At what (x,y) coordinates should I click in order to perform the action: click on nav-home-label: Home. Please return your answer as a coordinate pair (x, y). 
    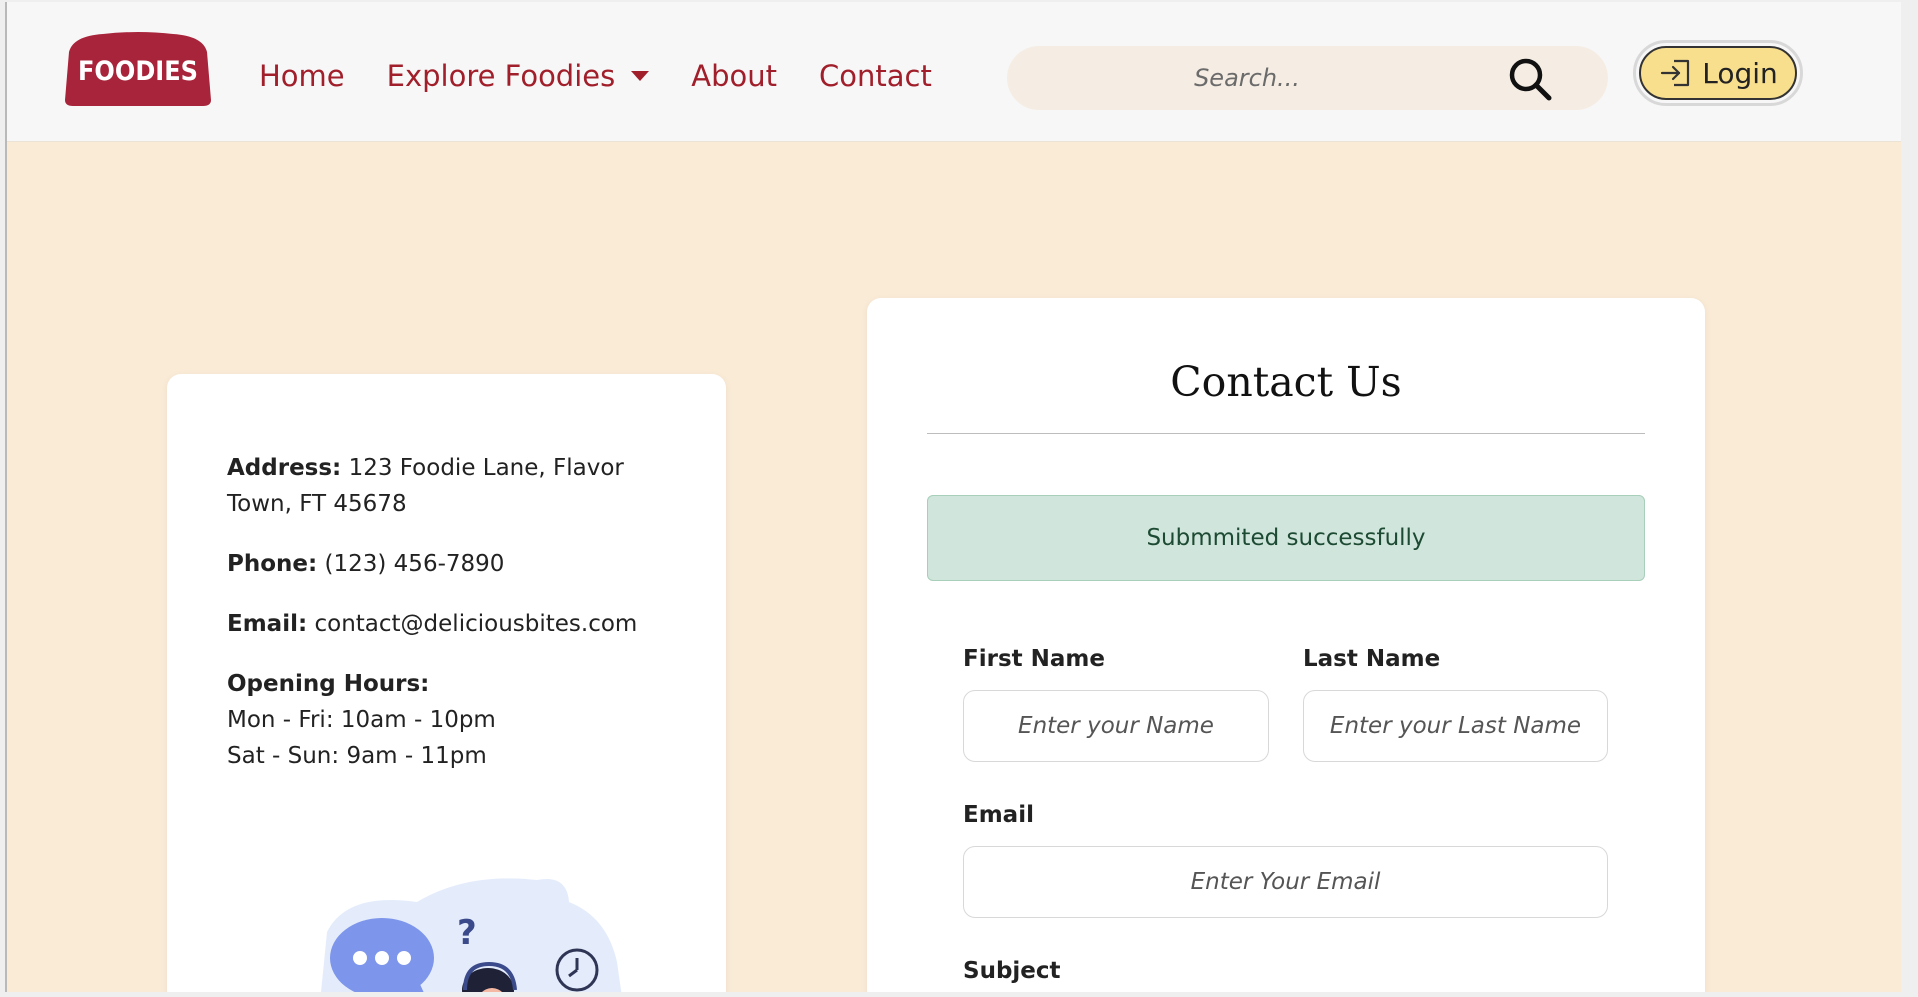
    Looking at the image, I should click on (302, 76).